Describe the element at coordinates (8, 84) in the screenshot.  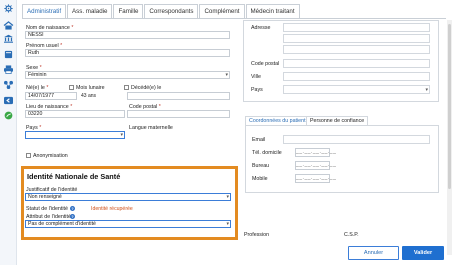
I see `network-icon` at that location.